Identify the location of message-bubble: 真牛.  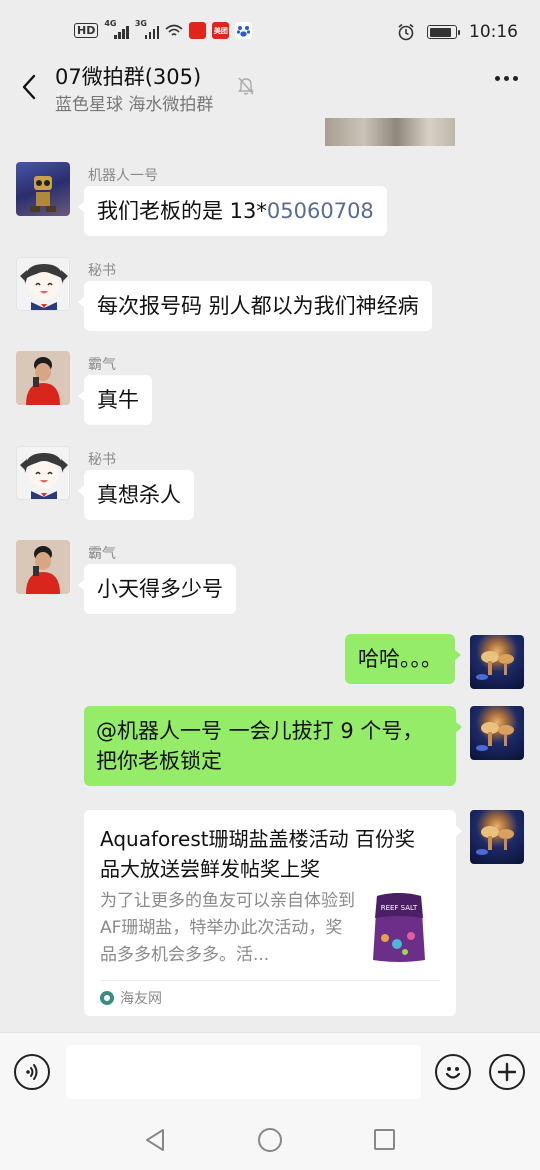
(115, 400).